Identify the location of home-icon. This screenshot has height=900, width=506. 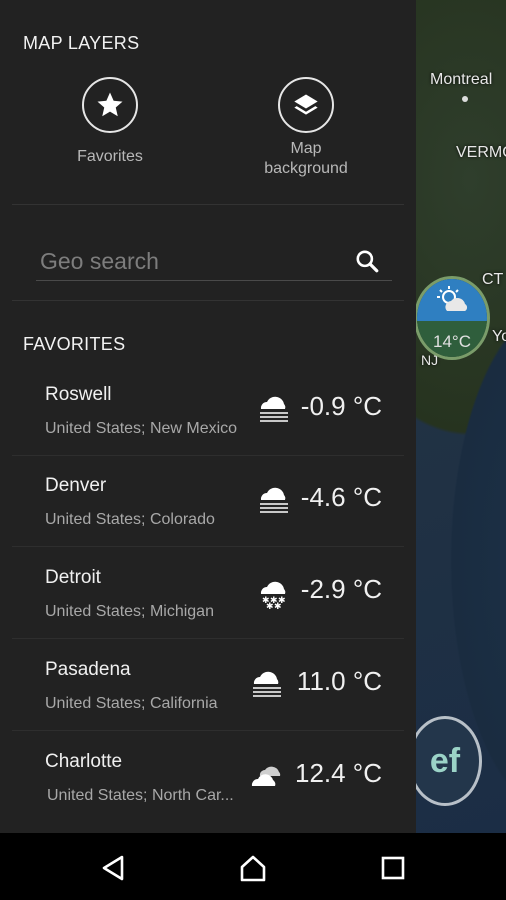
(253, 868).